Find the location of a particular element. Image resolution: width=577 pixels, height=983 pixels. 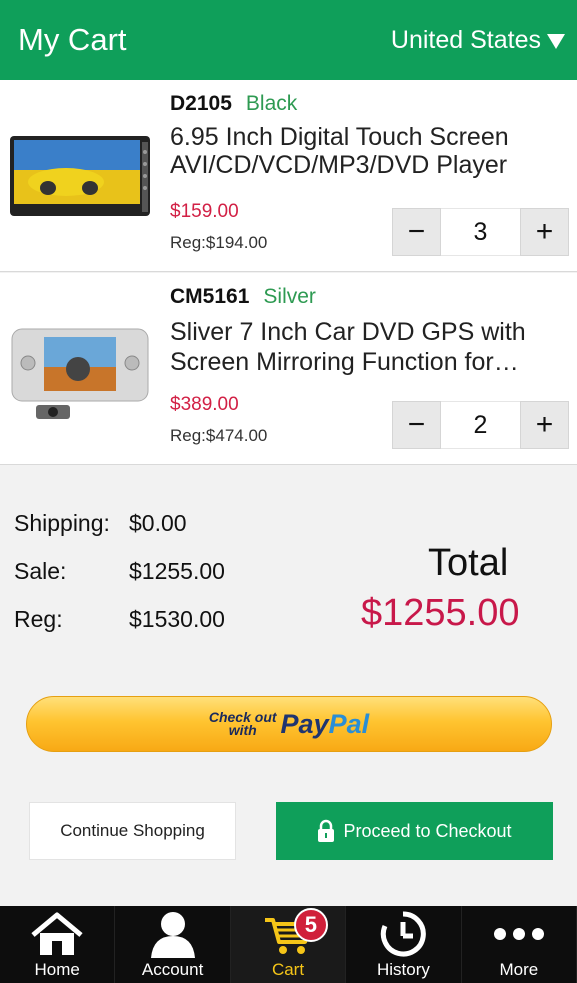

chevron-down-icon is located at coordinates (556, 41).